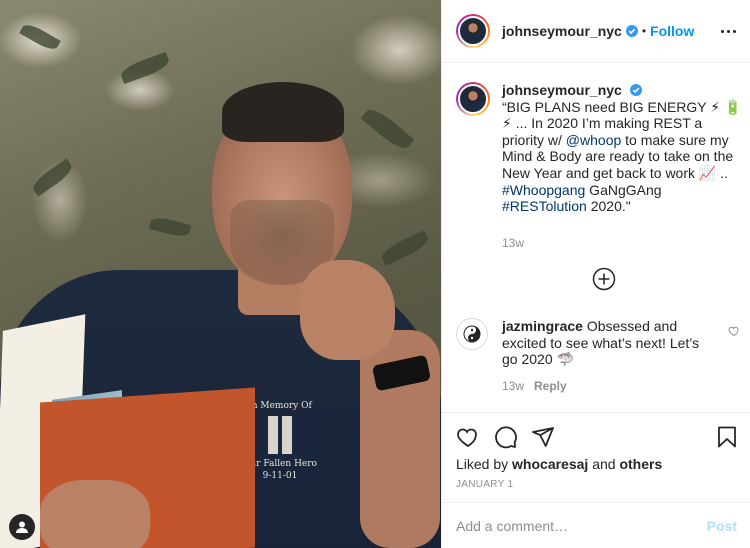 The height and width of the screenshot is (548, 750). What do you see at coordinates (484, 484) in the screenshot?
I see `post-date: JANUARY 1` at bounding box center [484, 484].